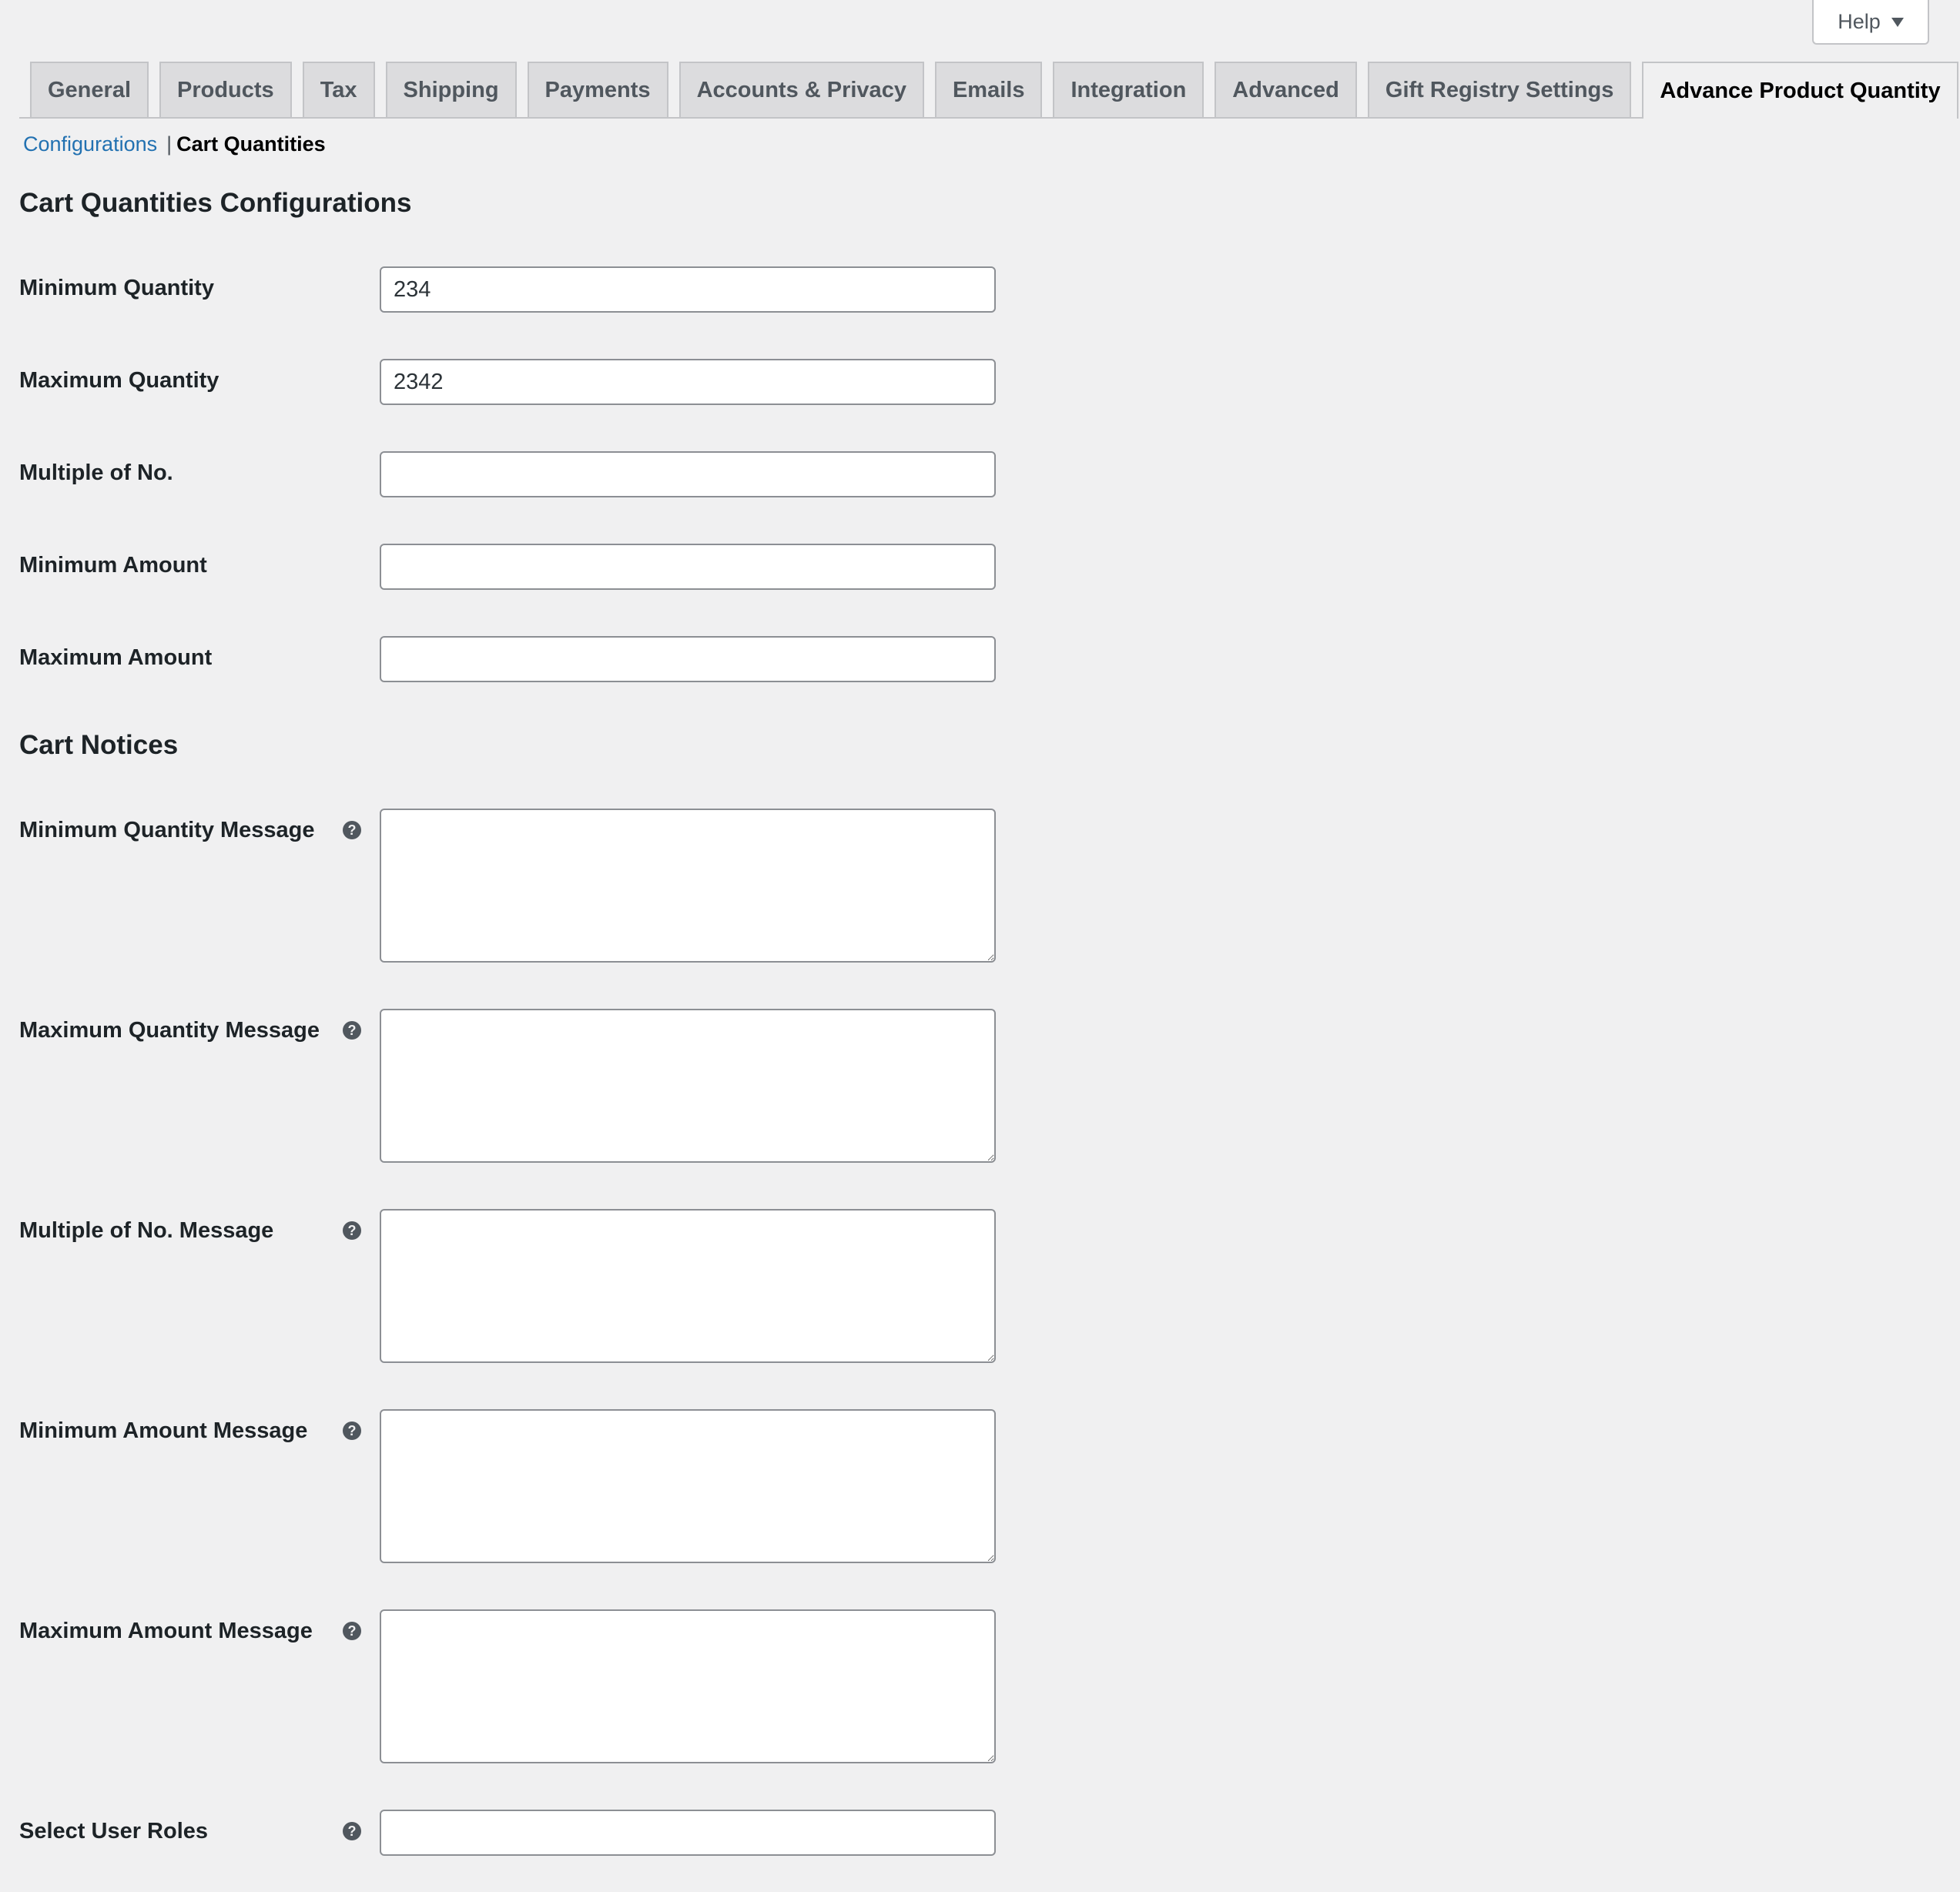  What do you see at coordinates (688, 1686) in the screenshot?
I see `maximum-amount-message-textarea` at bounding box center [688, 1686].